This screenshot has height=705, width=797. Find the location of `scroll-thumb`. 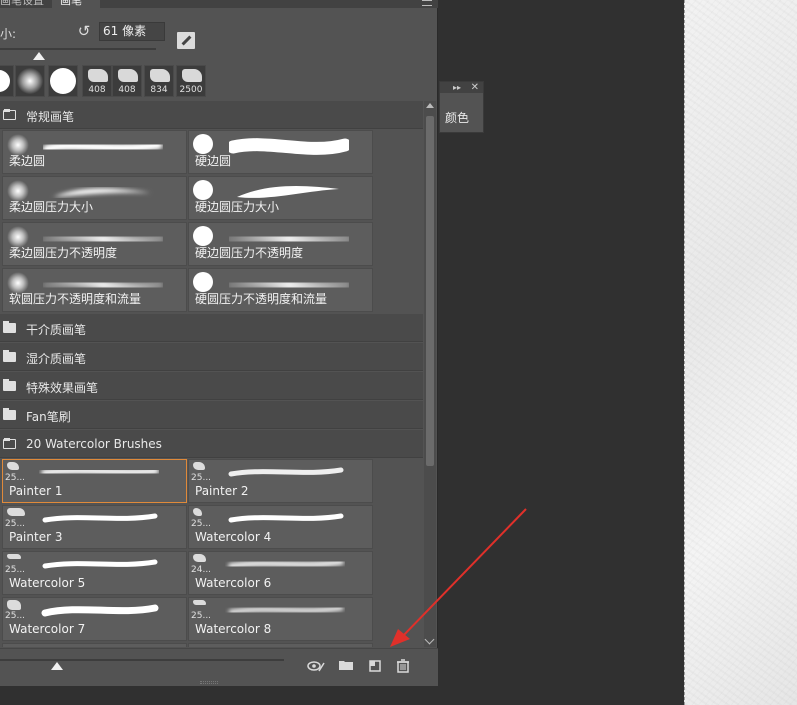

scroll-thumb is located at coordinates (430, 291).